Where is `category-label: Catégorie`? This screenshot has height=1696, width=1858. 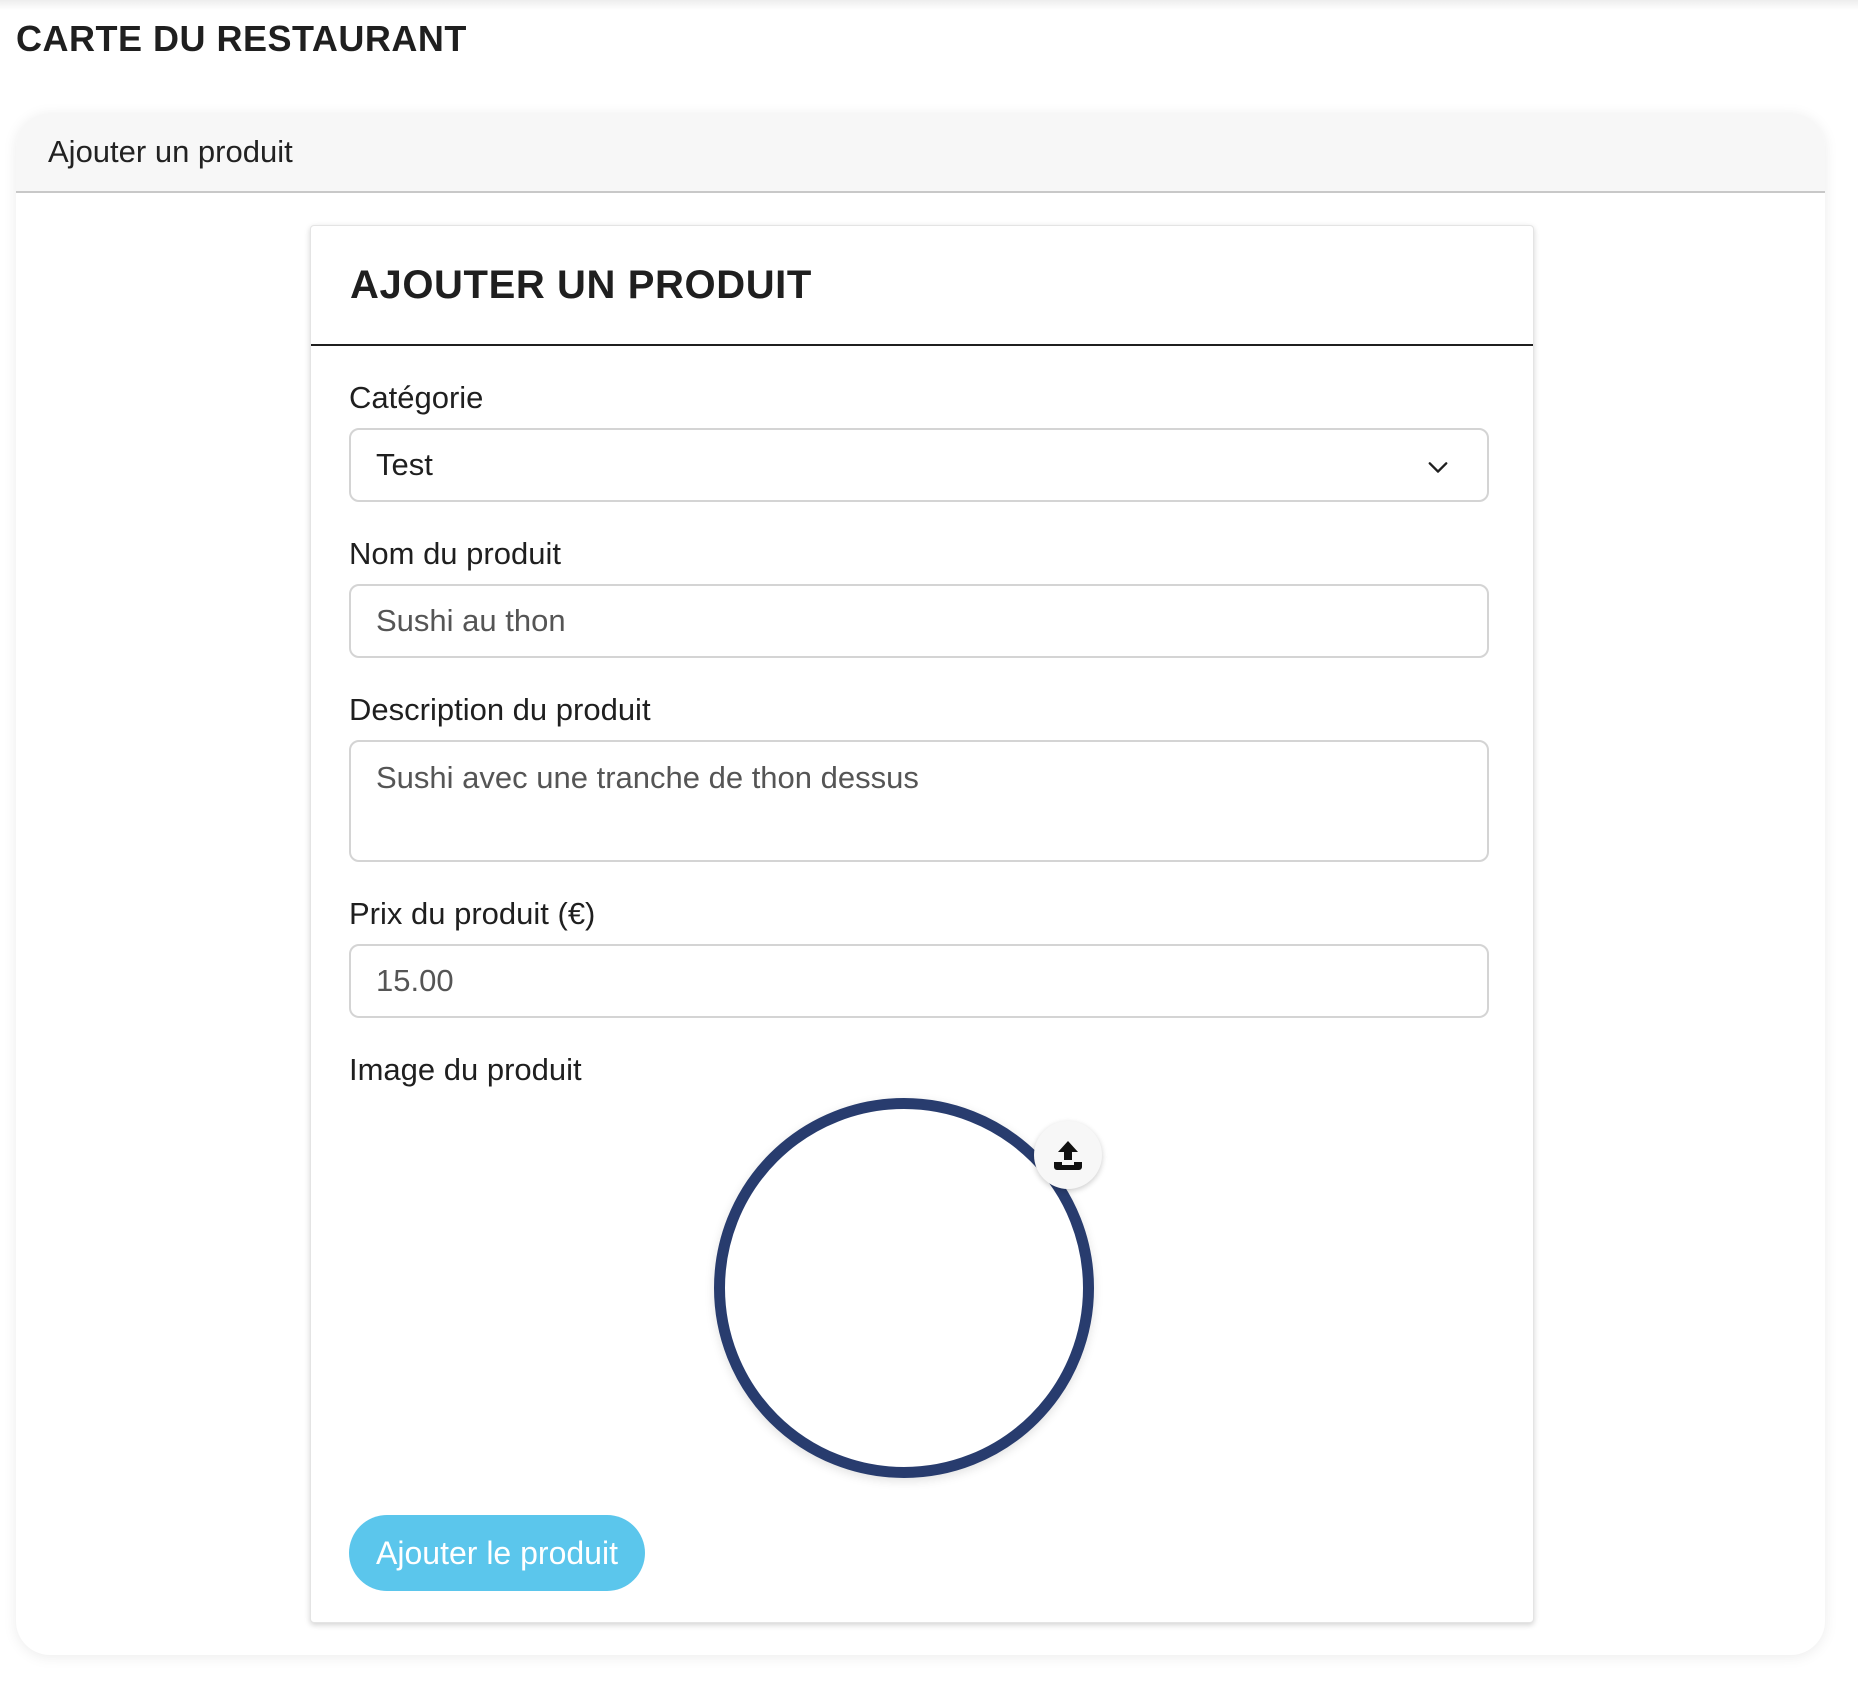
category-label: Catégorie is located at coordinates (416, 397).